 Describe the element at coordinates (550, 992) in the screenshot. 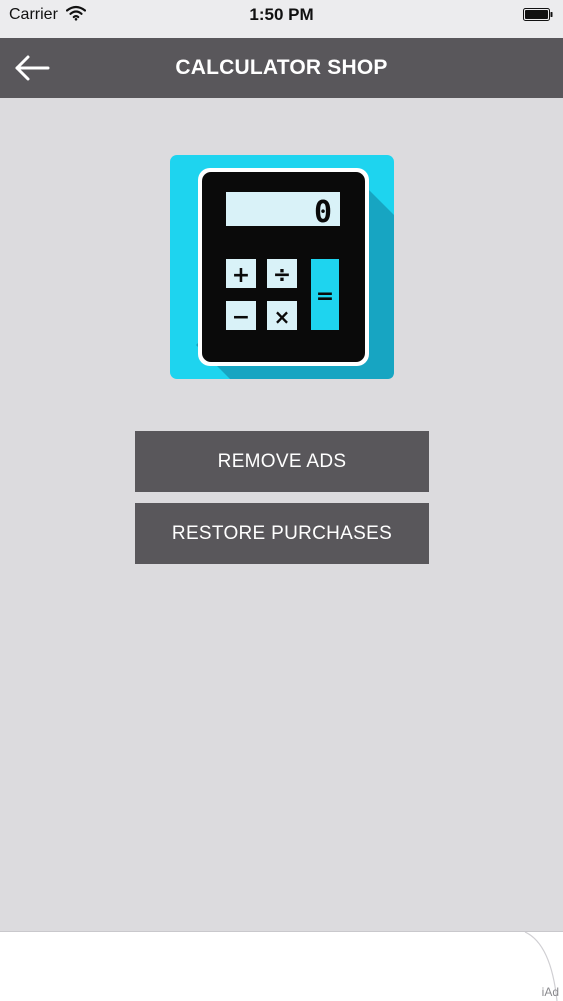

I see `iad-label: iAd` at that location.